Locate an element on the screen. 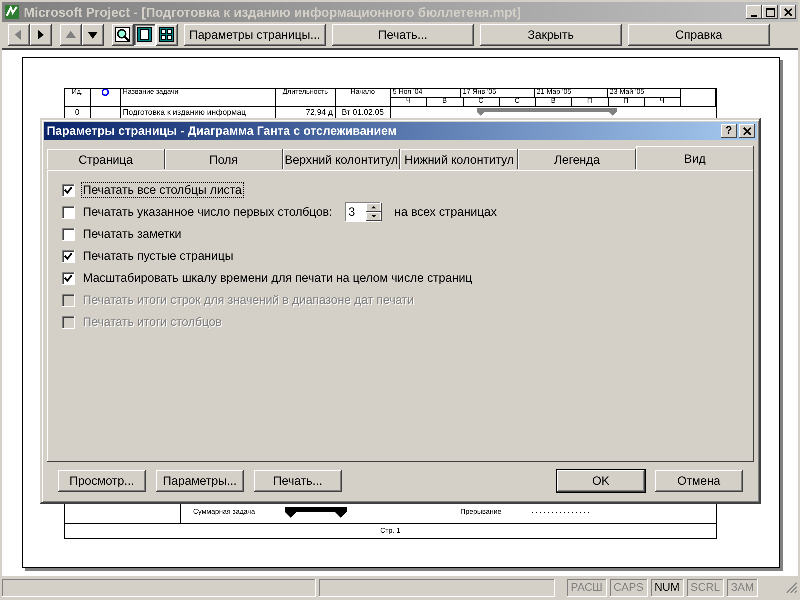 This screenshot has width=800, height=600. multi-page-button is located at coordinates (167, 35).